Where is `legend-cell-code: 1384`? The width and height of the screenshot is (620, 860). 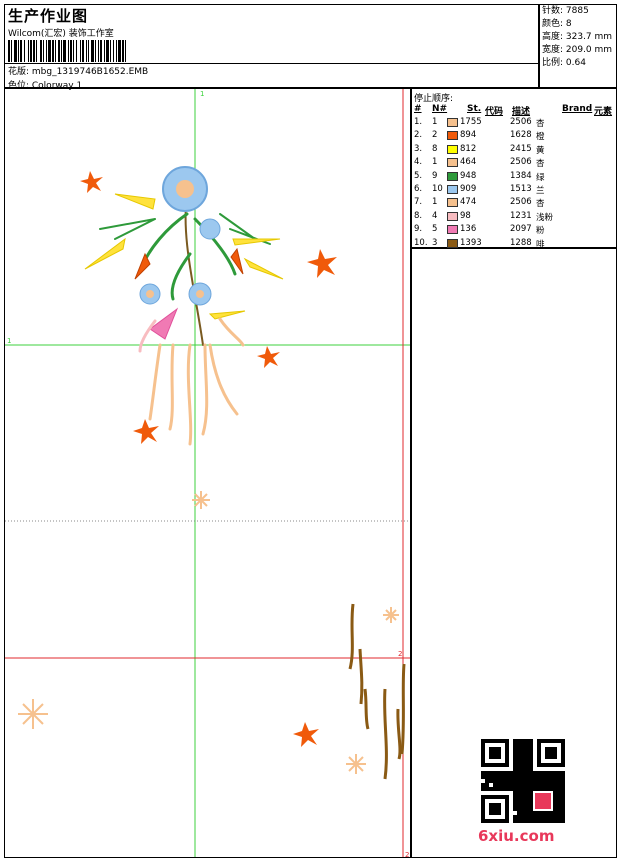 legend-cell-code: 1384 is located at coordinates (521, 175).